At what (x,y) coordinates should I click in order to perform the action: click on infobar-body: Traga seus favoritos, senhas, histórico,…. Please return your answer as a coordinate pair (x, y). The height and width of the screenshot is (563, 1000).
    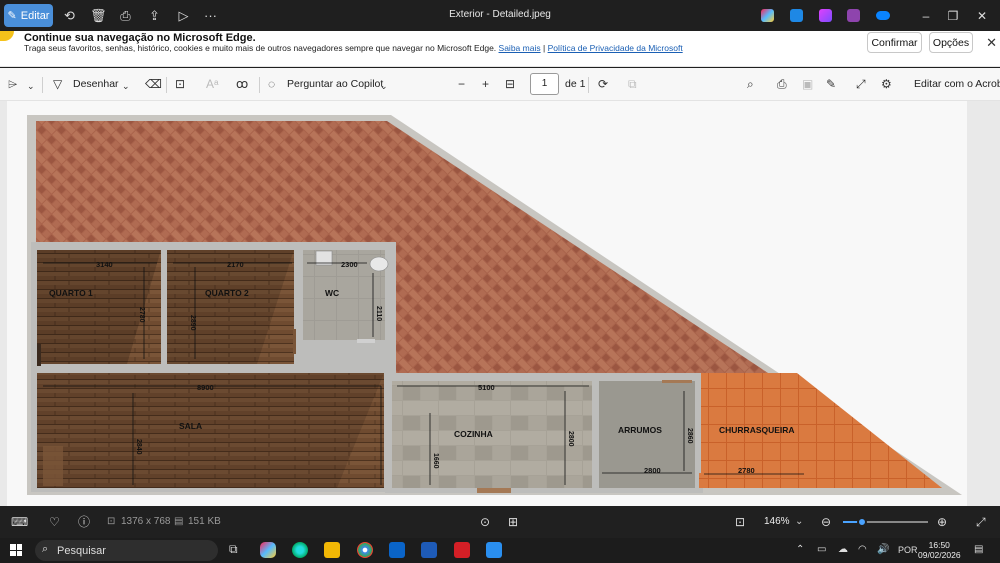
    Looking at the image, I should click on (260, 48).